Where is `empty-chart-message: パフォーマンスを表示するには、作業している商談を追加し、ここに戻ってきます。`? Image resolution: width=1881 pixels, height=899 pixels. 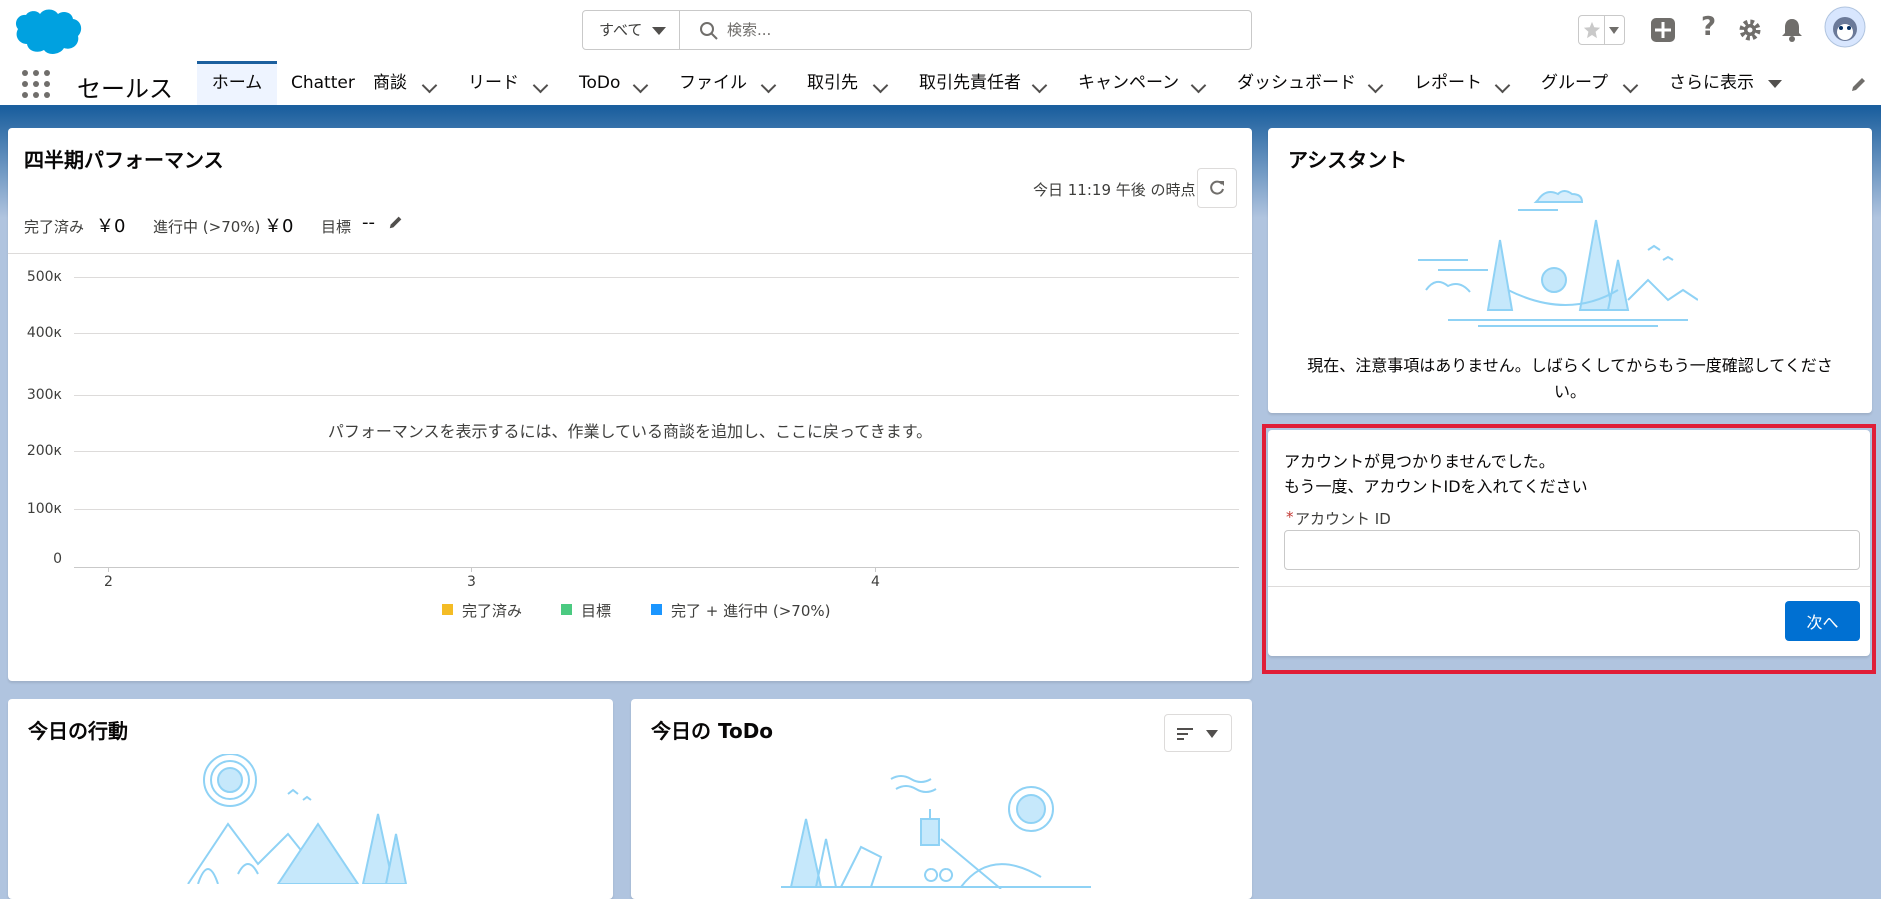
empty-chart-message: パフォーマンスを表示するには、作業している商談を追加し、ここに戻ってきます。 is located at coordinates (630, 431).